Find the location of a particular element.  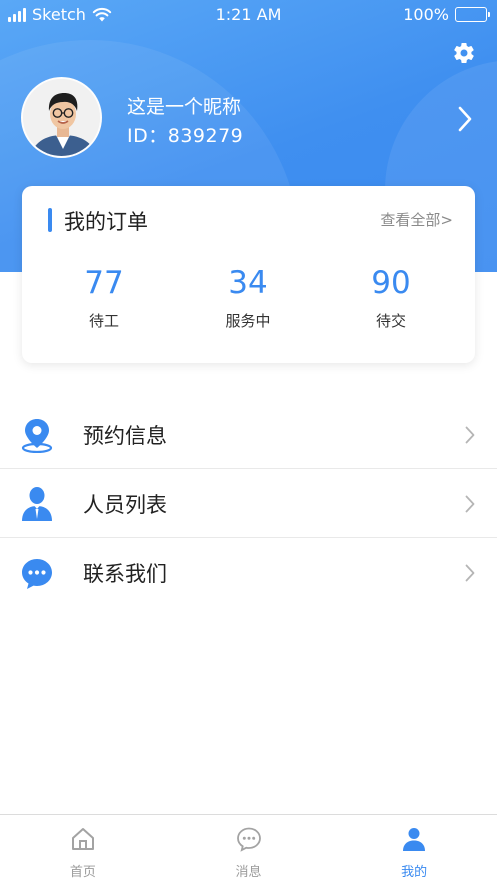

stat-label: 待工 is located at coordinates (103, 321).